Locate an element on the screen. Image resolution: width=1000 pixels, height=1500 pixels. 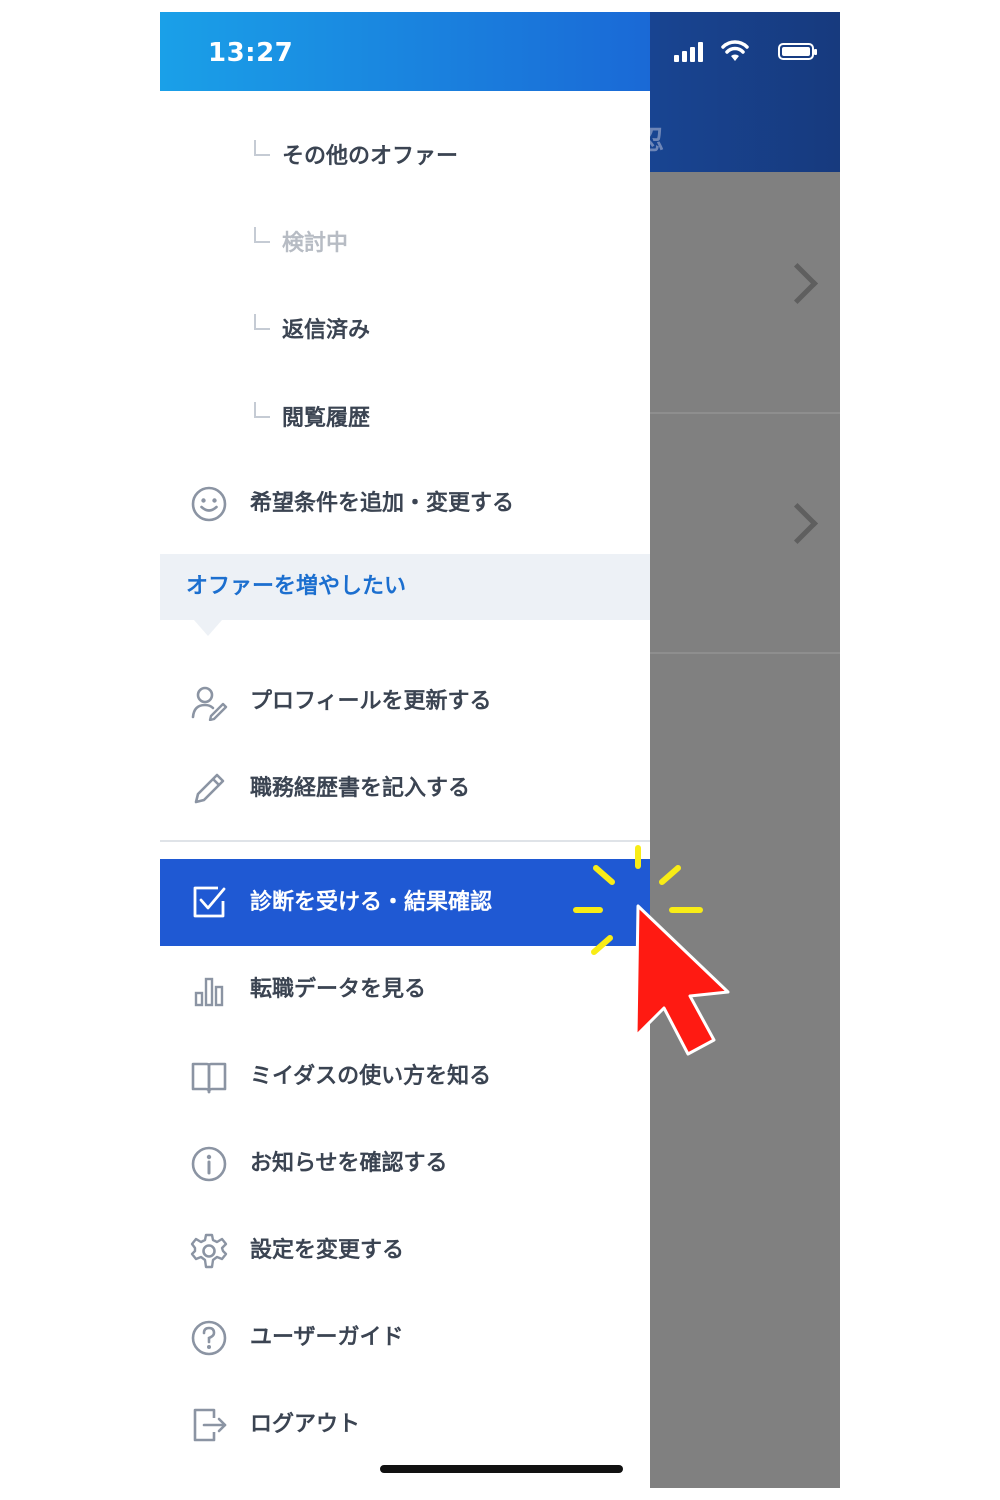
menu-item-label: ユーザーガイド is located at coordinates (327, 1337).